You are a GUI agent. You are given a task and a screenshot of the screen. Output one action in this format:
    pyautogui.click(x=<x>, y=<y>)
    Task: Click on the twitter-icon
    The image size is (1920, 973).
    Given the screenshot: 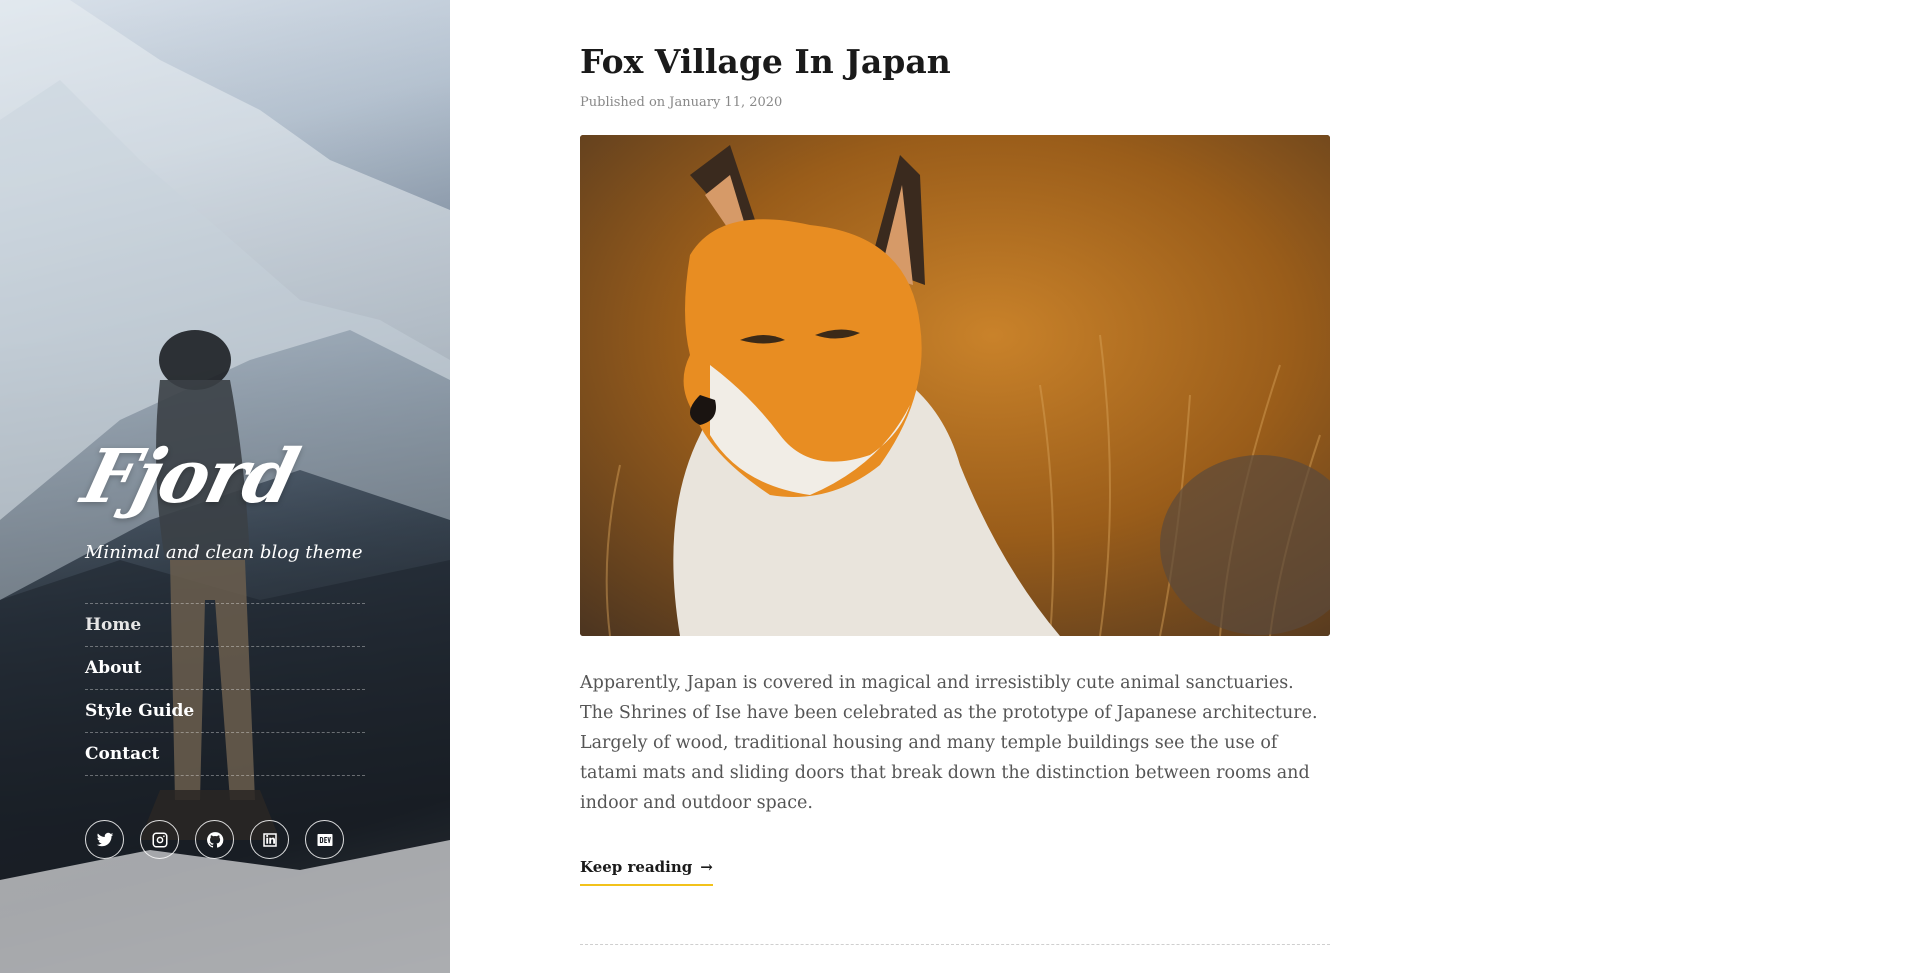 What is the action you would take?
    pyautogui.click(x=104, y=839)
    